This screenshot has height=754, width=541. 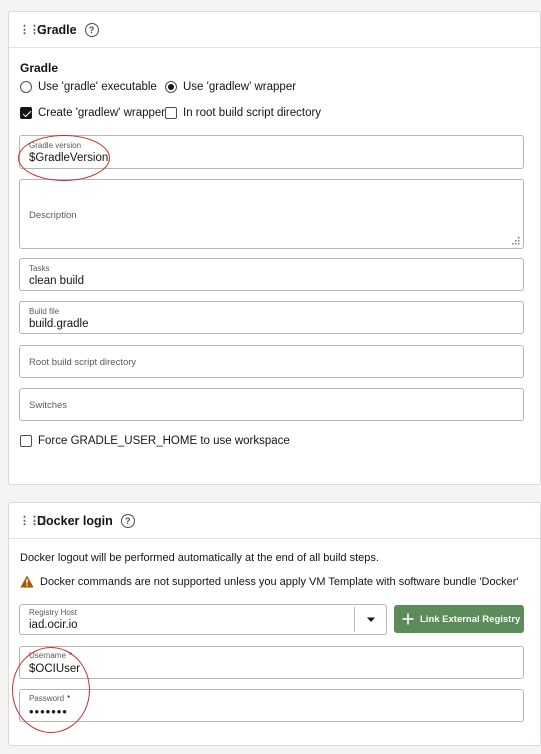 What do you see at coordinates (271, 214) in the screenshot?
I see `description-textarea: Description` at bounding box center [271, 214].